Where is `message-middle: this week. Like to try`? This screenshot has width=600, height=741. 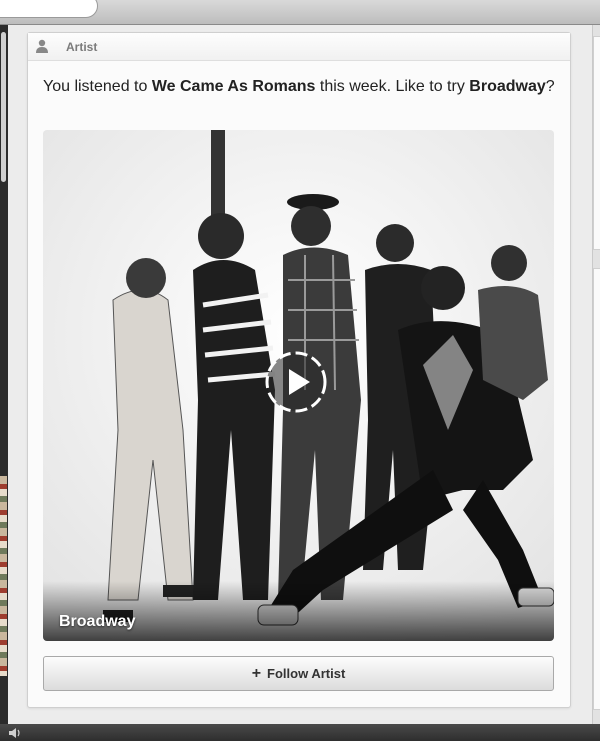
message-middle: this week. Like to try is located at coordinates (392, 86).